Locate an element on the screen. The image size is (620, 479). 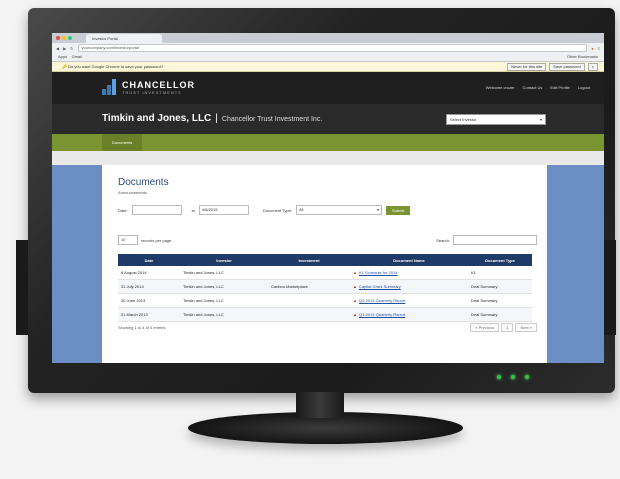
maximize-window-icon is located at coordinates (70, 38).